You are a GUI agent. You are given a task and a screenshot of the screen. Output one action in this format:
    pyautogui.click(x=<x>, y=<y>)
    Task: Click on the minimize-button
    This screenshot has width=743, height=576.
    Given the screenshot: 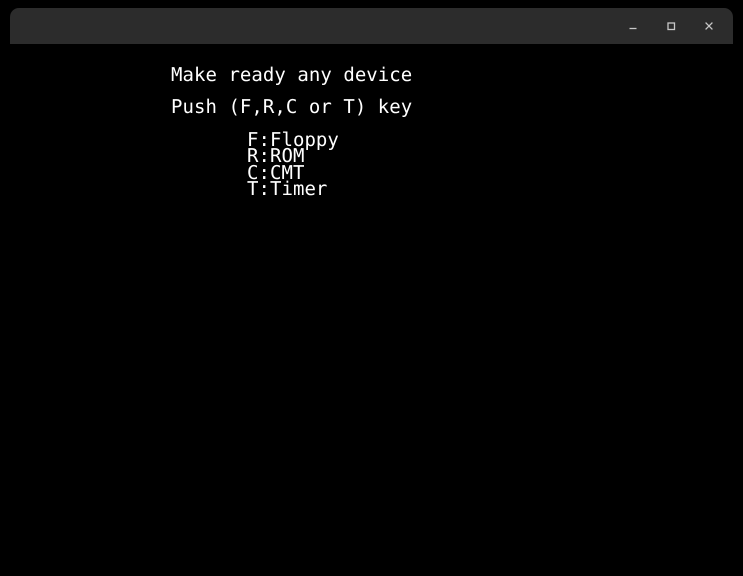 What is the action you would take?
    pyautogui.click(x=633, y=26)
    